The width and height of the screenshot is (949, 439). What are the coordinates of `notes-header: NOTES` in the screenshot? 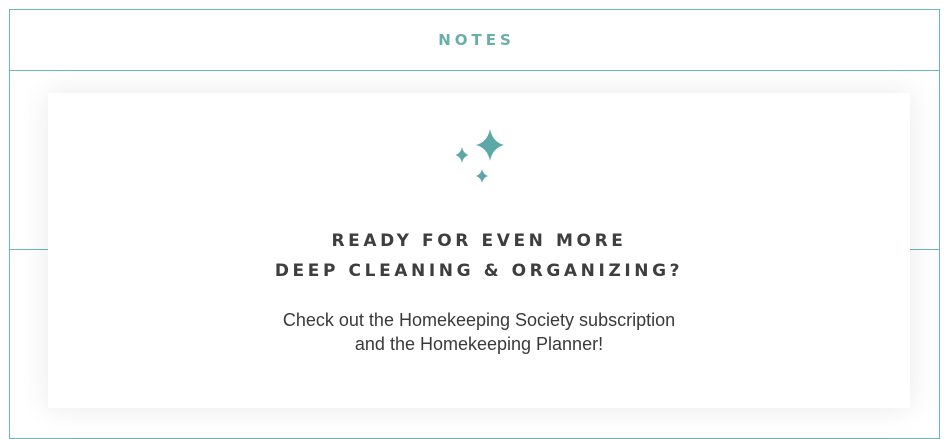 It's located at (474, 40).